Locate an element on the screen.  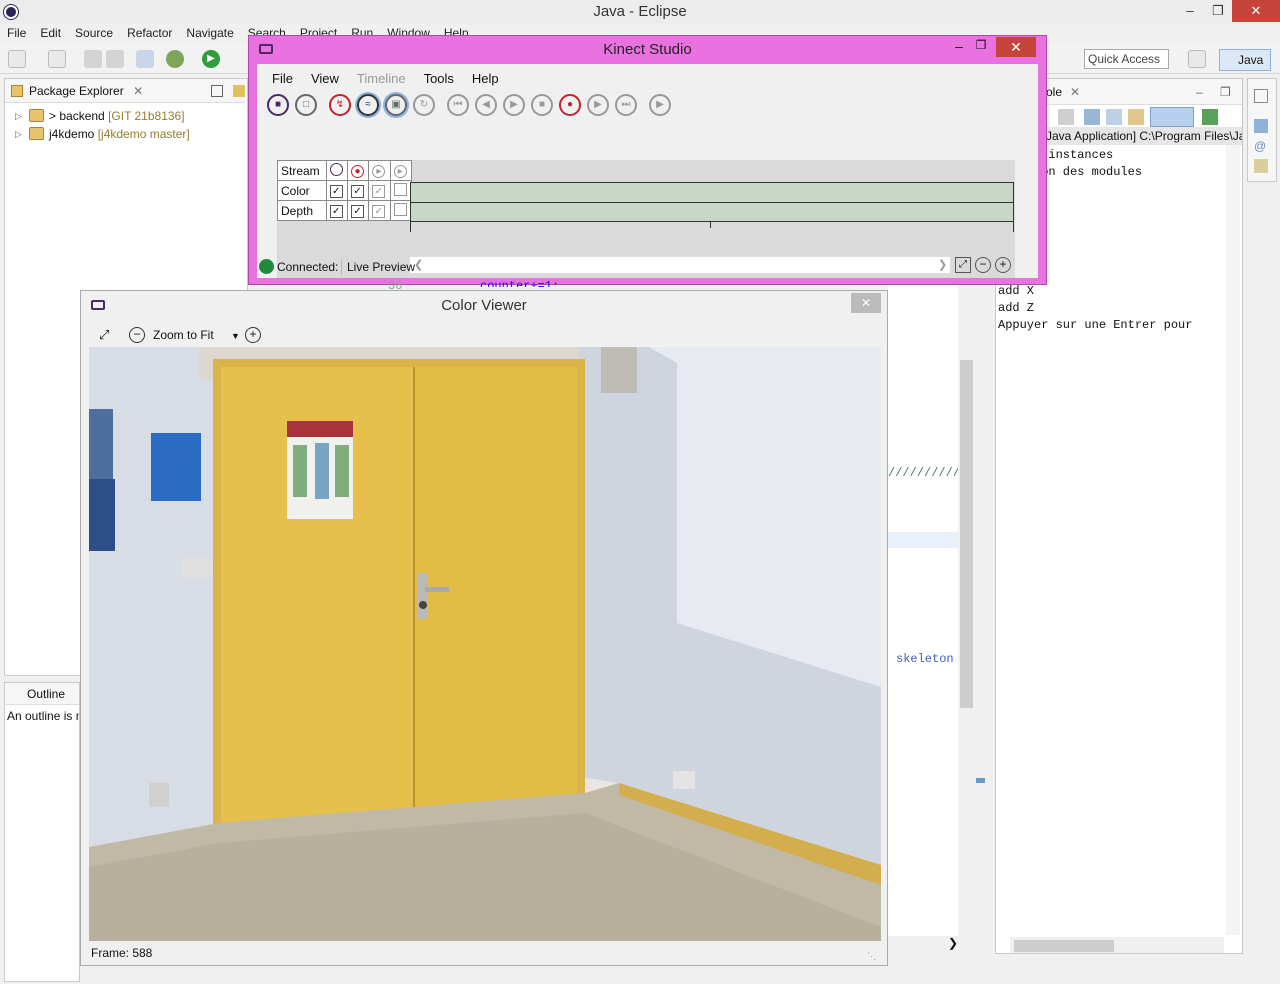
kinect-menu-timeline: Timeline is located at coordinates (381, 78).